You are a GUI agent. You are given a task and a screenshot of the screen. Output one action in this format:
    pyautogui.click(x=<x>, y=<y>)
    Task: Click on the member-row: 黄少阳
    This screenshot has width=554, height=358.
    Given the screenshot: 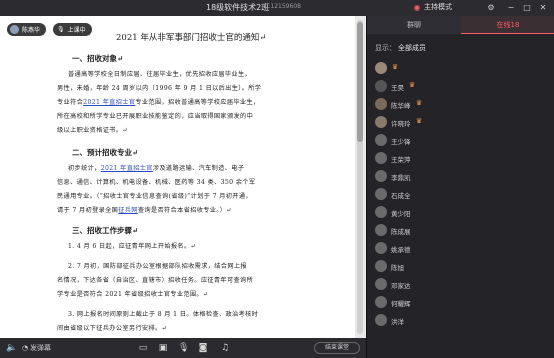 What is the action you would take?
    pyautogui.click(x=463, y=213)
    